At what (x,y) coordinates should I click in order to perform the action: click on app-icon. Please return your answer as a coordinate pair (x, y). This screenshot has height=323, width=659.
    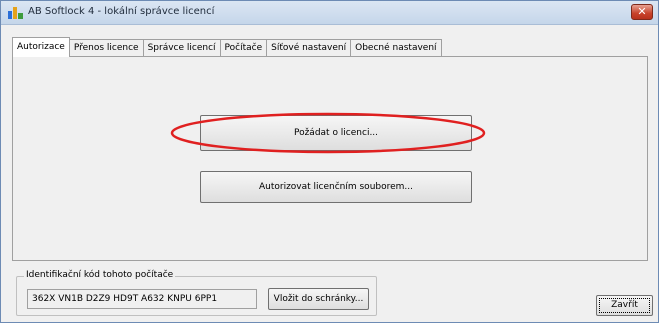
    Looking at the image, I should click on (16, 13).